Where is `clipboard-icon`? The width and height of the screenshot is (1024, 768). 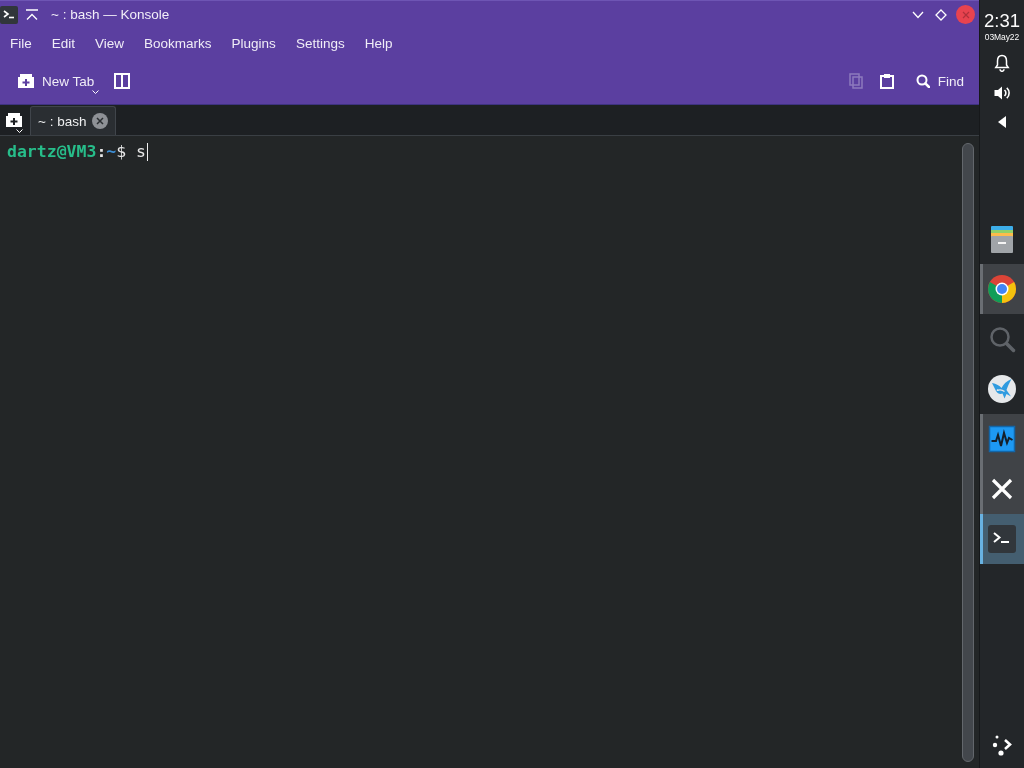
clipboard-icon is located at coordinates (886, 81).